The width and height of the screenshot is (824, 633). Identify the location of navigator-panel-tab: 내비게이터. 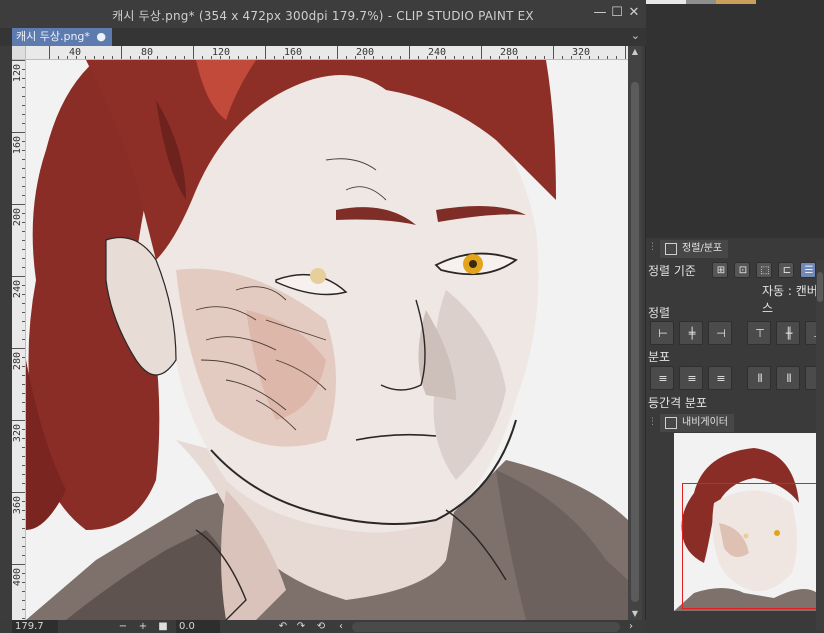
(697, 423).